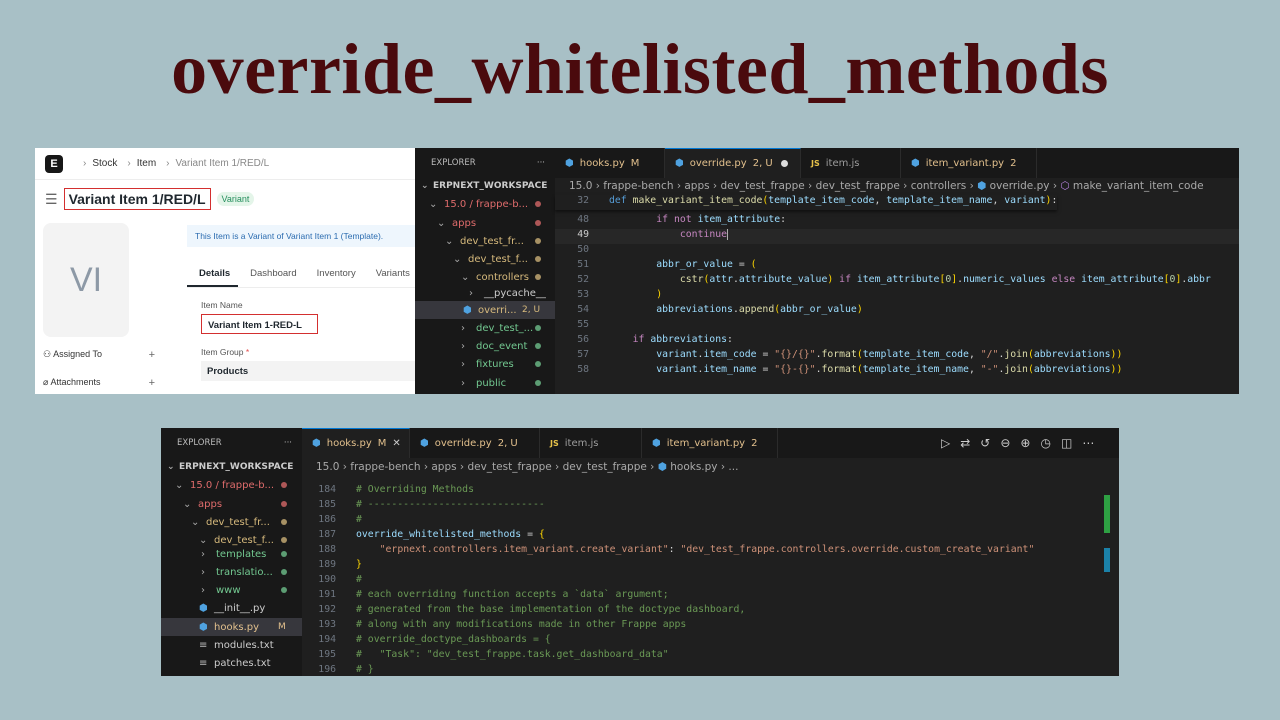  What do you see at coordinates (51, 199) in the screenshot?
I see `sidebar-toggle-icon: ☰` at bounding box center [51, 199].